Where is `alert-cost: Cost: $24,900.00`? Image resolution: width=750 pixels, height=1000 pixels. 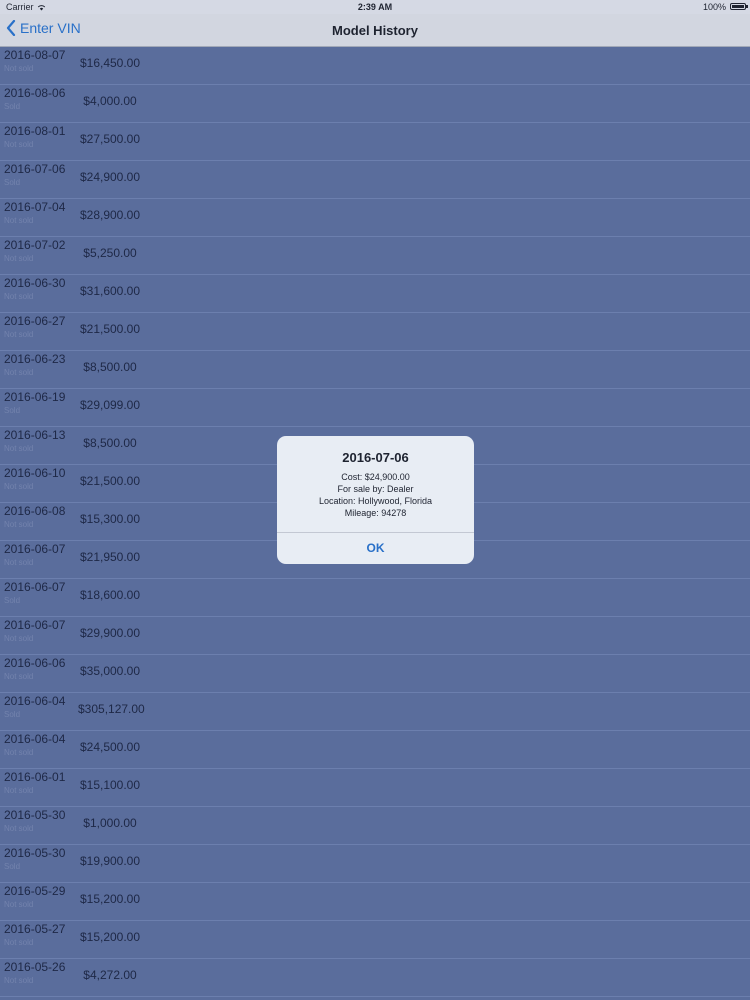
alert-cost: Cost: $24,900.00 is located at coordinates (375, 477).